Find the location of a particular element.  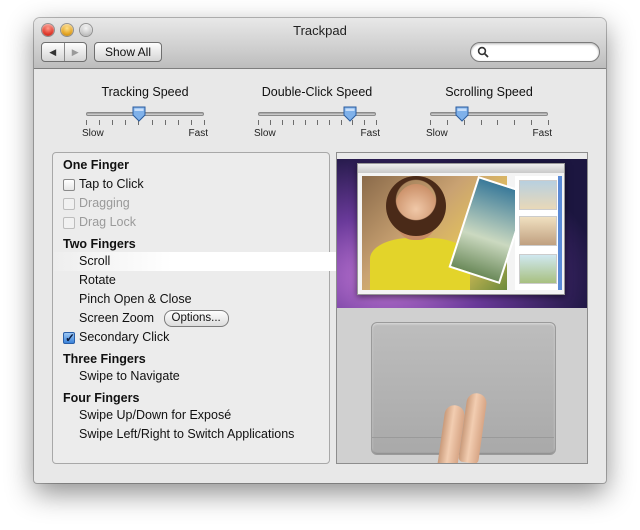

slider-label: Scrolling Speed is located at coordinates (489, 92).